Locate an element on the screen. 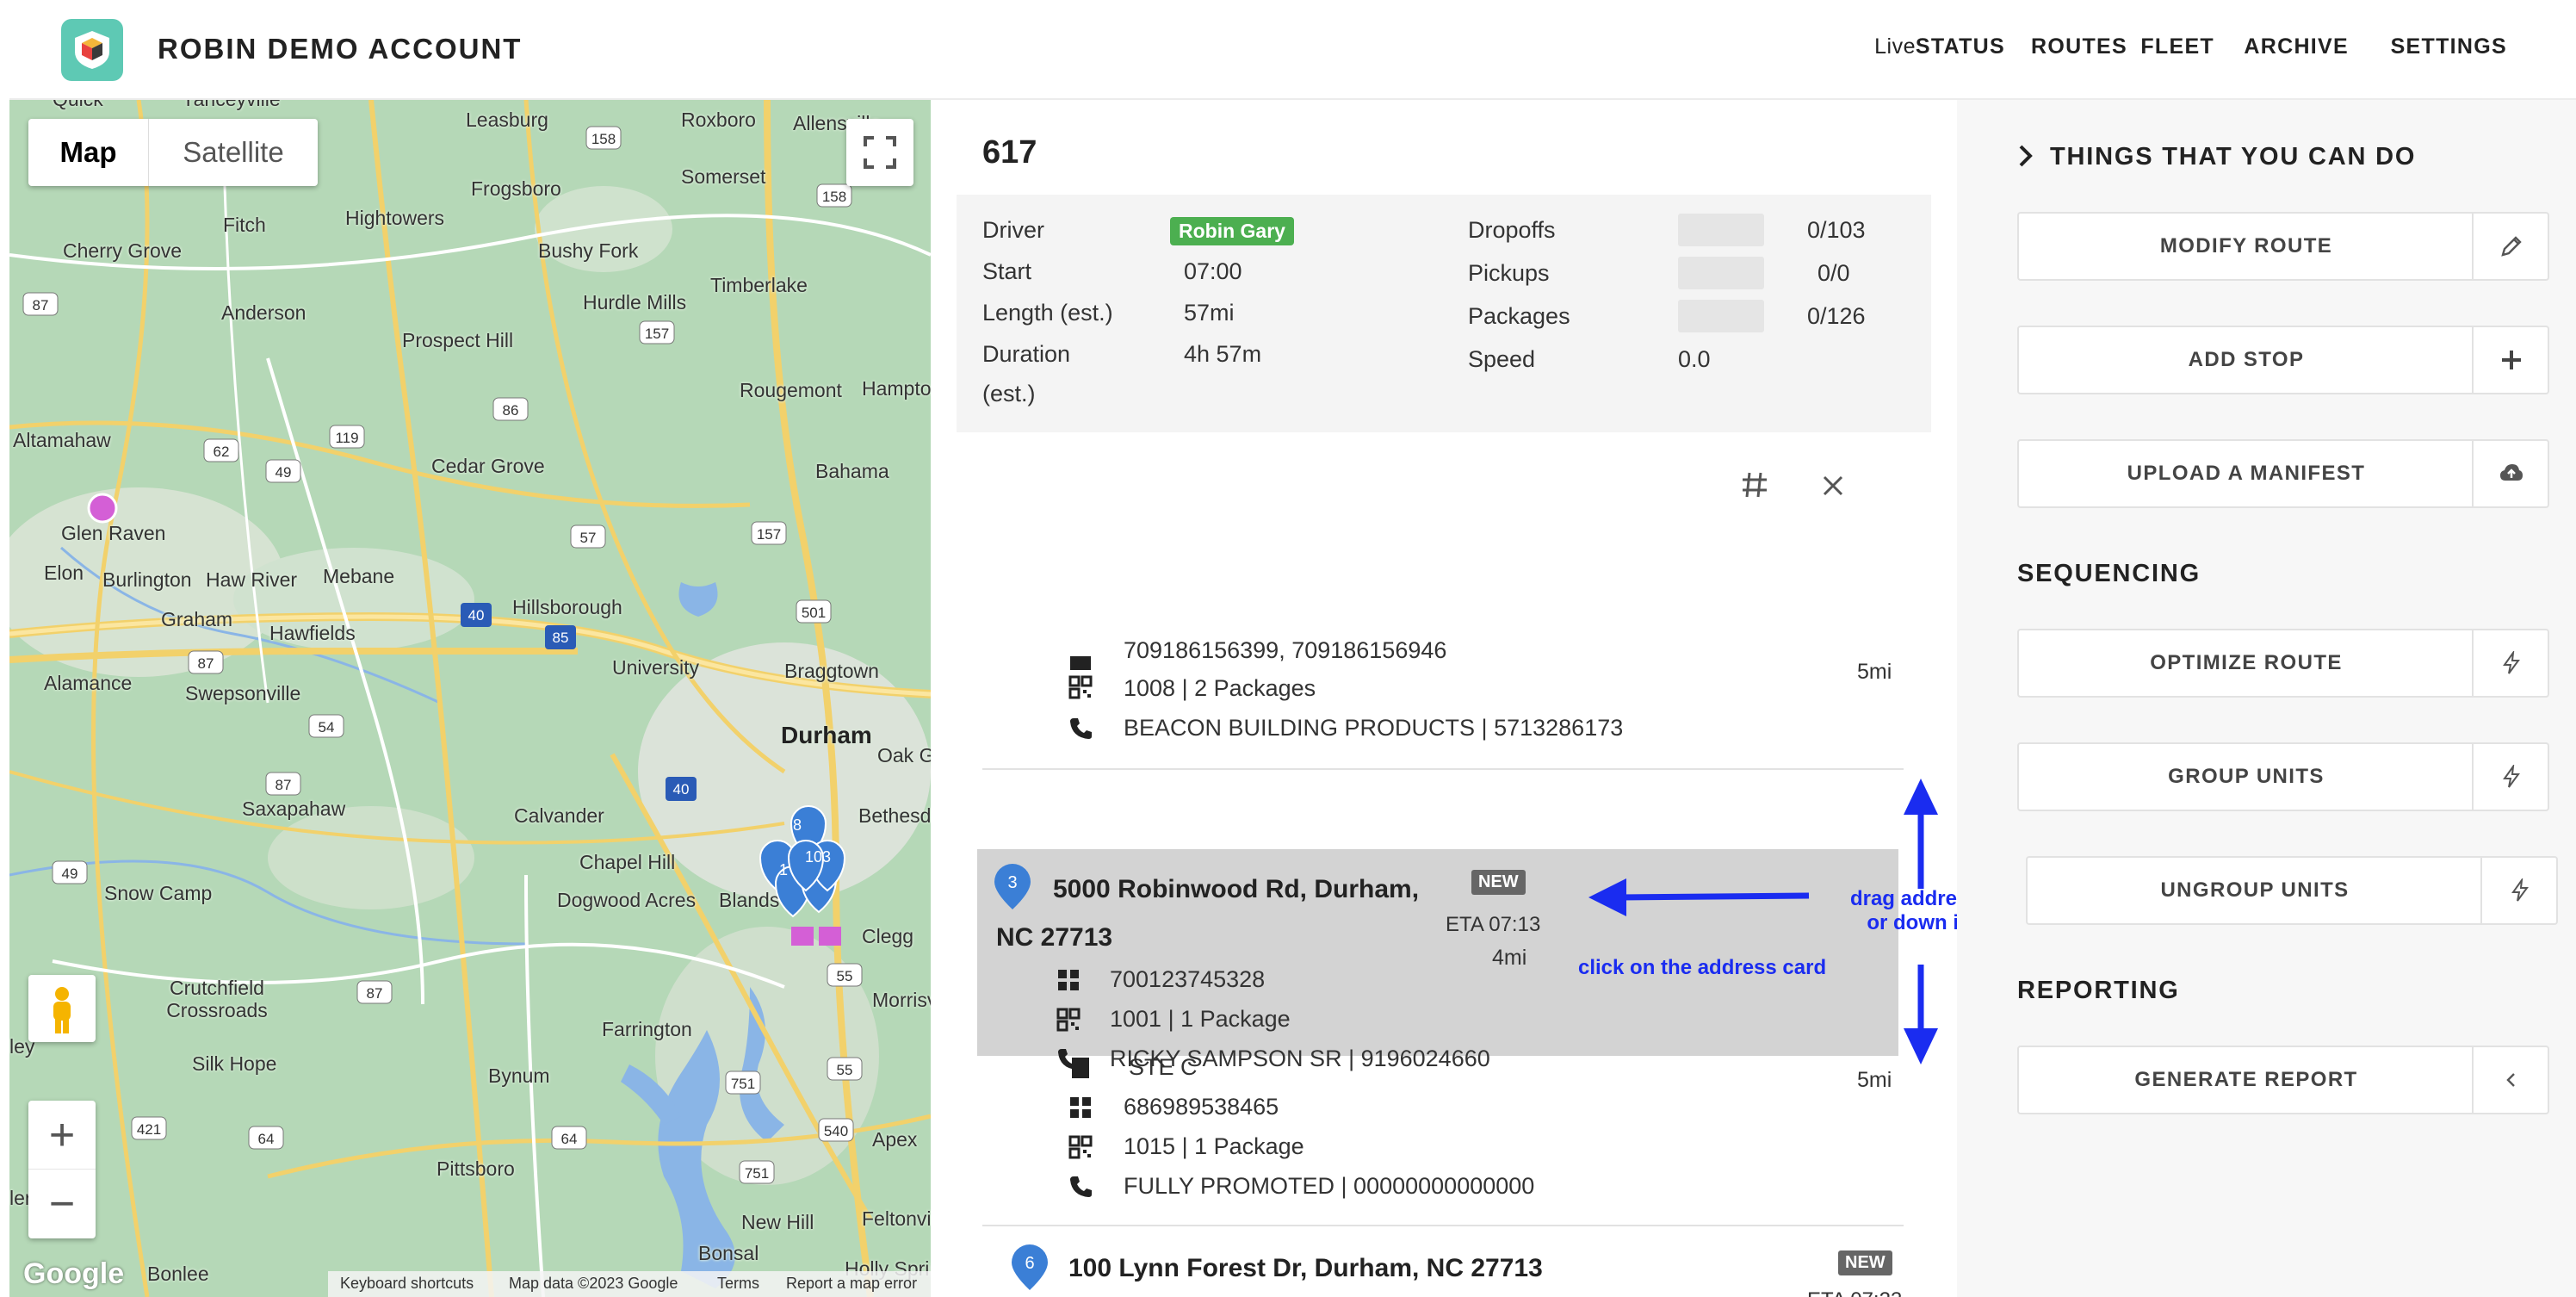 This screenshot has height=1297, width=2576. stop-address: 100 Lynn Forest Dr, Durham, NC 27713 is located at coordinates (1305, 1269).